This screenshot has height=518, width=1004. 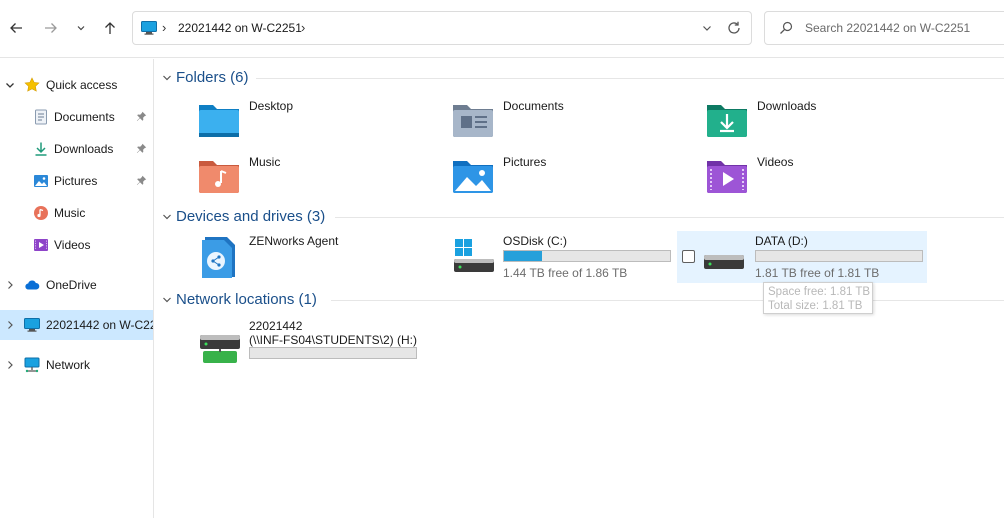 What do you see at coordinates (533, 106) in the screenshot?
I see `folder-name: Documents` at bounding box center [533, 106].